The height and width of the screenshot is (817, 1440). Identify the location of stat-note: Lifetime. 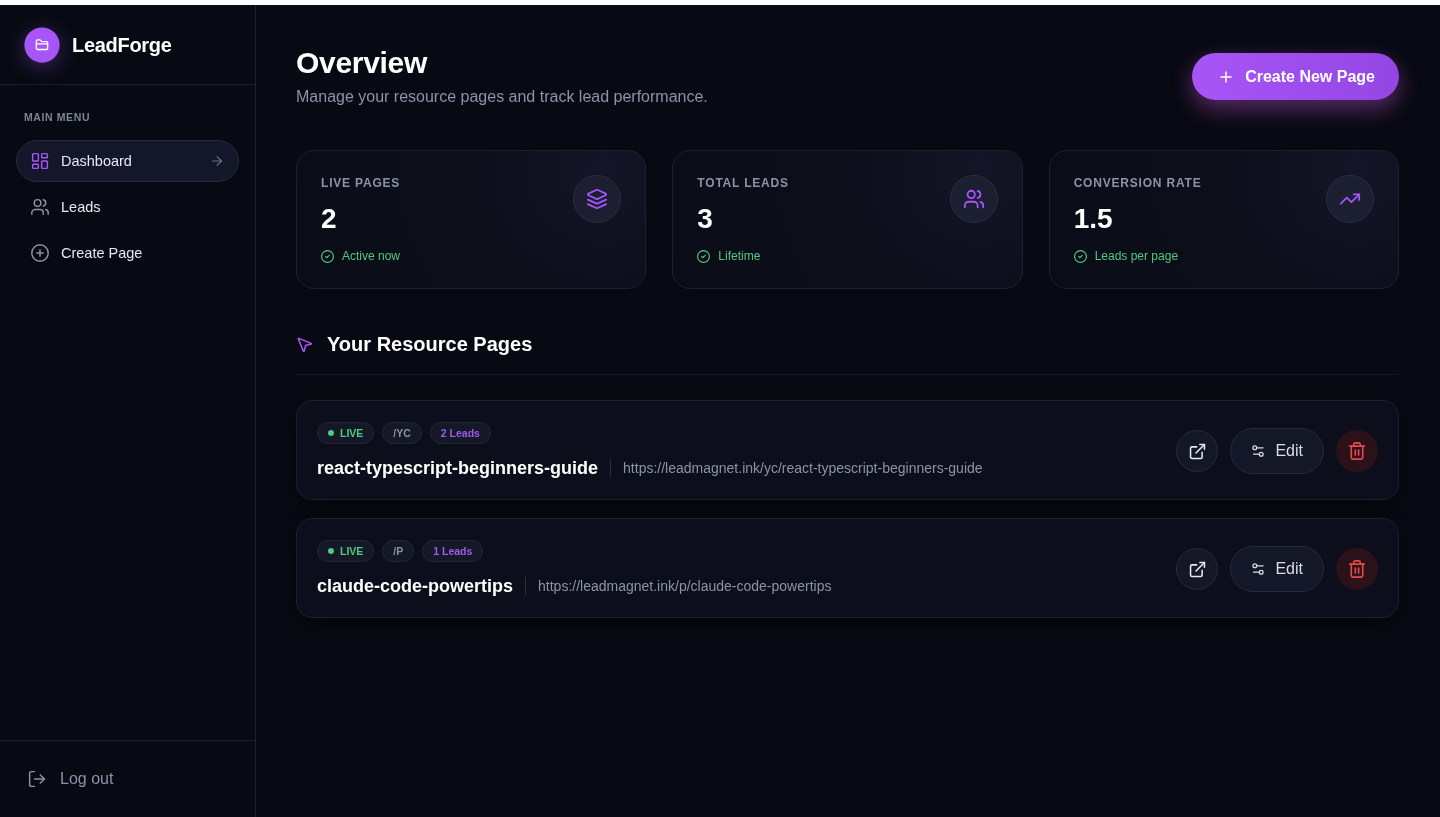
(739, 256).